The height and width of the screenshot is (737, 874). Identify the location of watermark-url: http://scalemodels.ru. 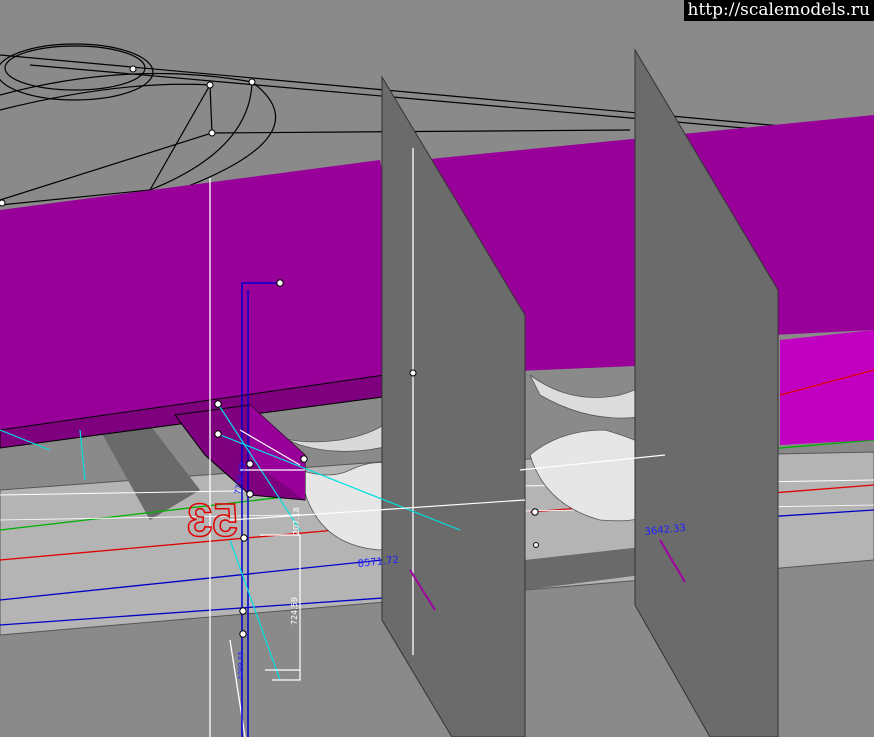
(778, 10).